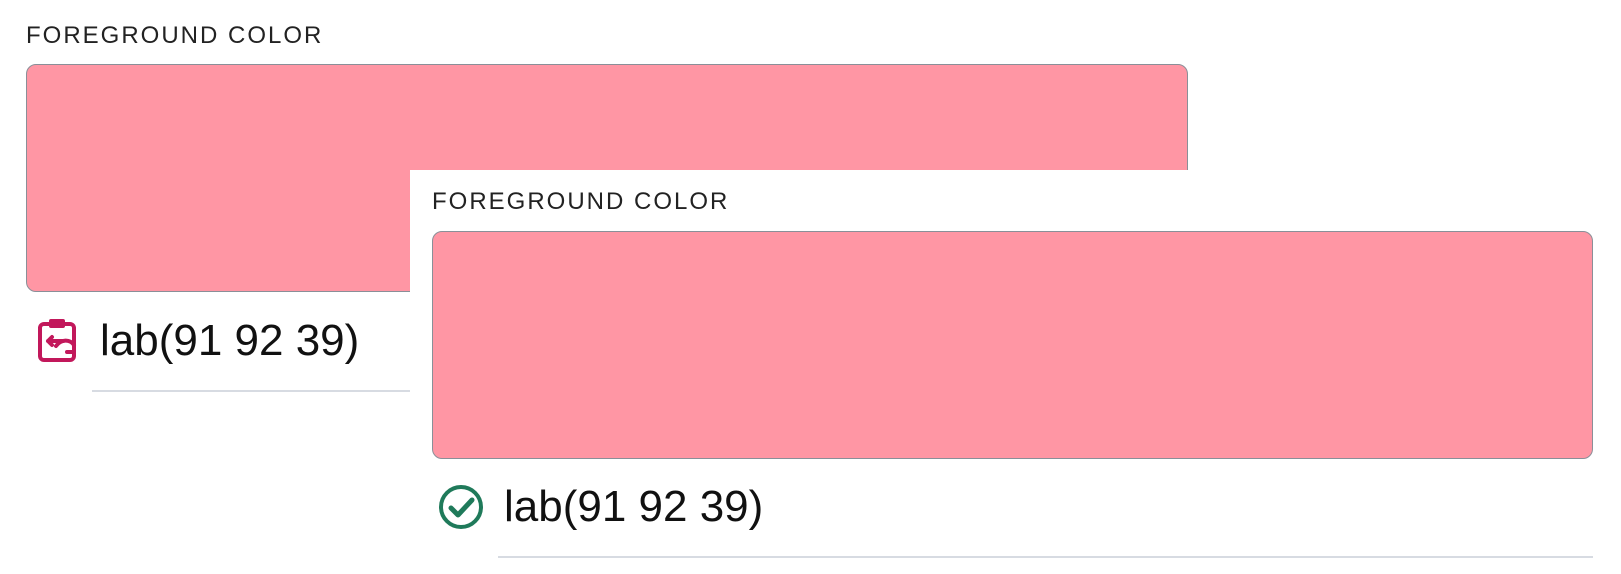  Describe the element at coordinates (461, 507) in the screenshot. I see `check-circle-icon` at that location.